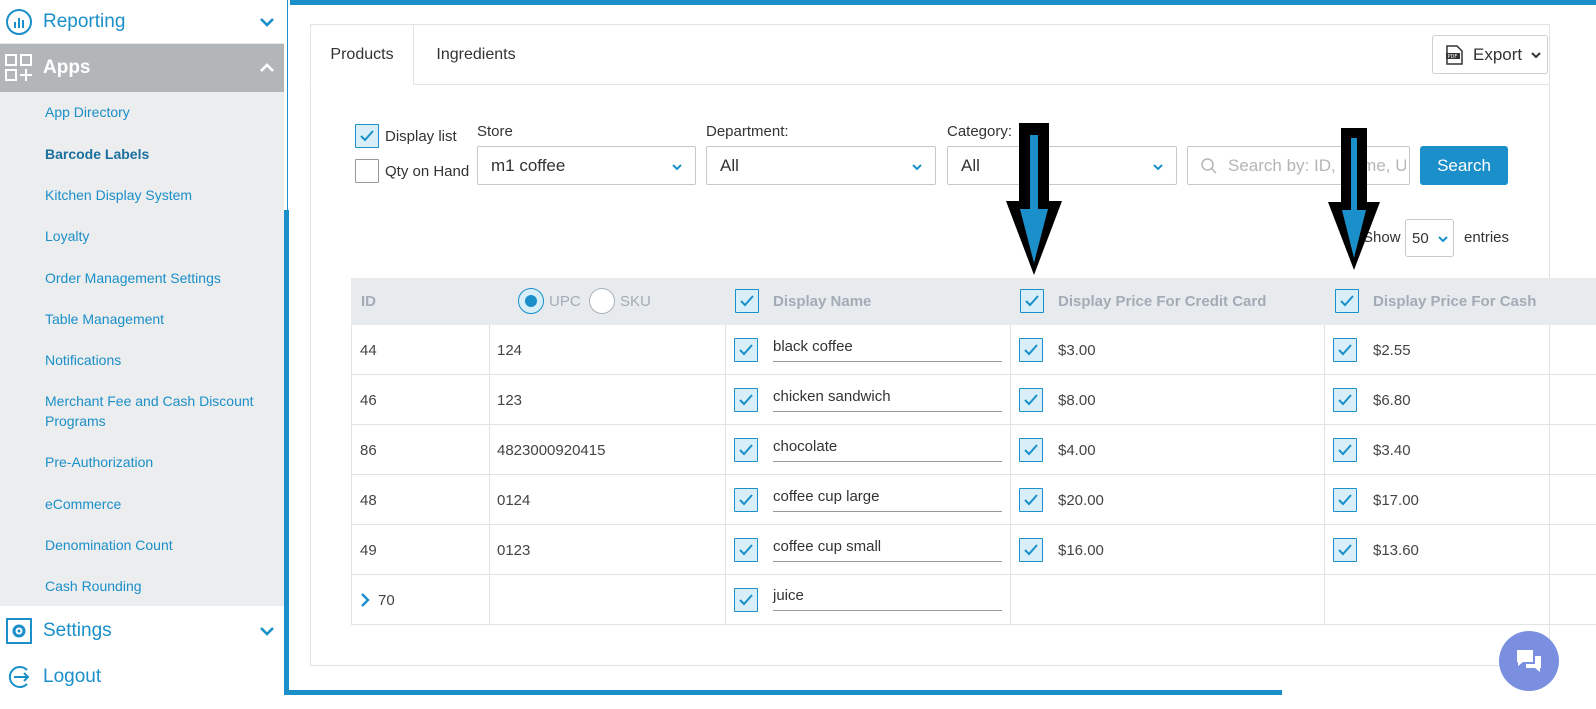 The height and width of the screenshot is (709, 1596). I want to click on chat-button, so click(1529, 661).